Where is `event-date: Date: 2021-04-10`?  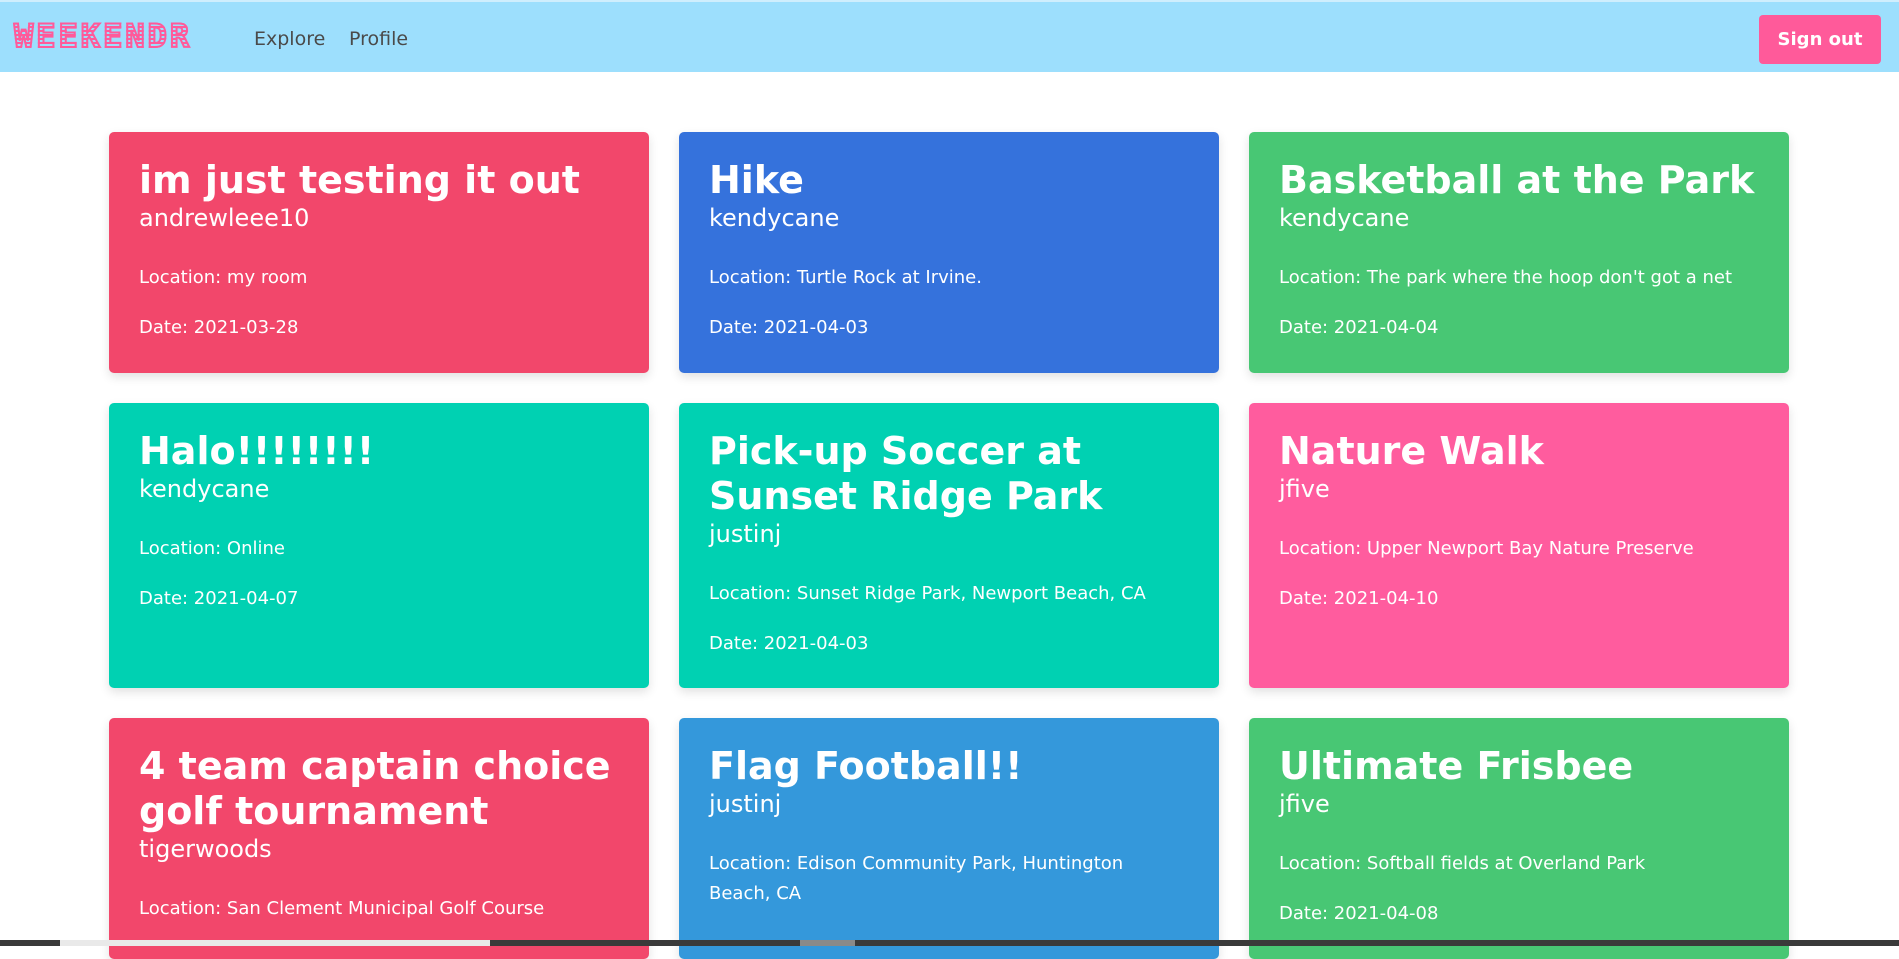 event-date: Date: 2021-04-10 is located at coordinates (1359, 598).